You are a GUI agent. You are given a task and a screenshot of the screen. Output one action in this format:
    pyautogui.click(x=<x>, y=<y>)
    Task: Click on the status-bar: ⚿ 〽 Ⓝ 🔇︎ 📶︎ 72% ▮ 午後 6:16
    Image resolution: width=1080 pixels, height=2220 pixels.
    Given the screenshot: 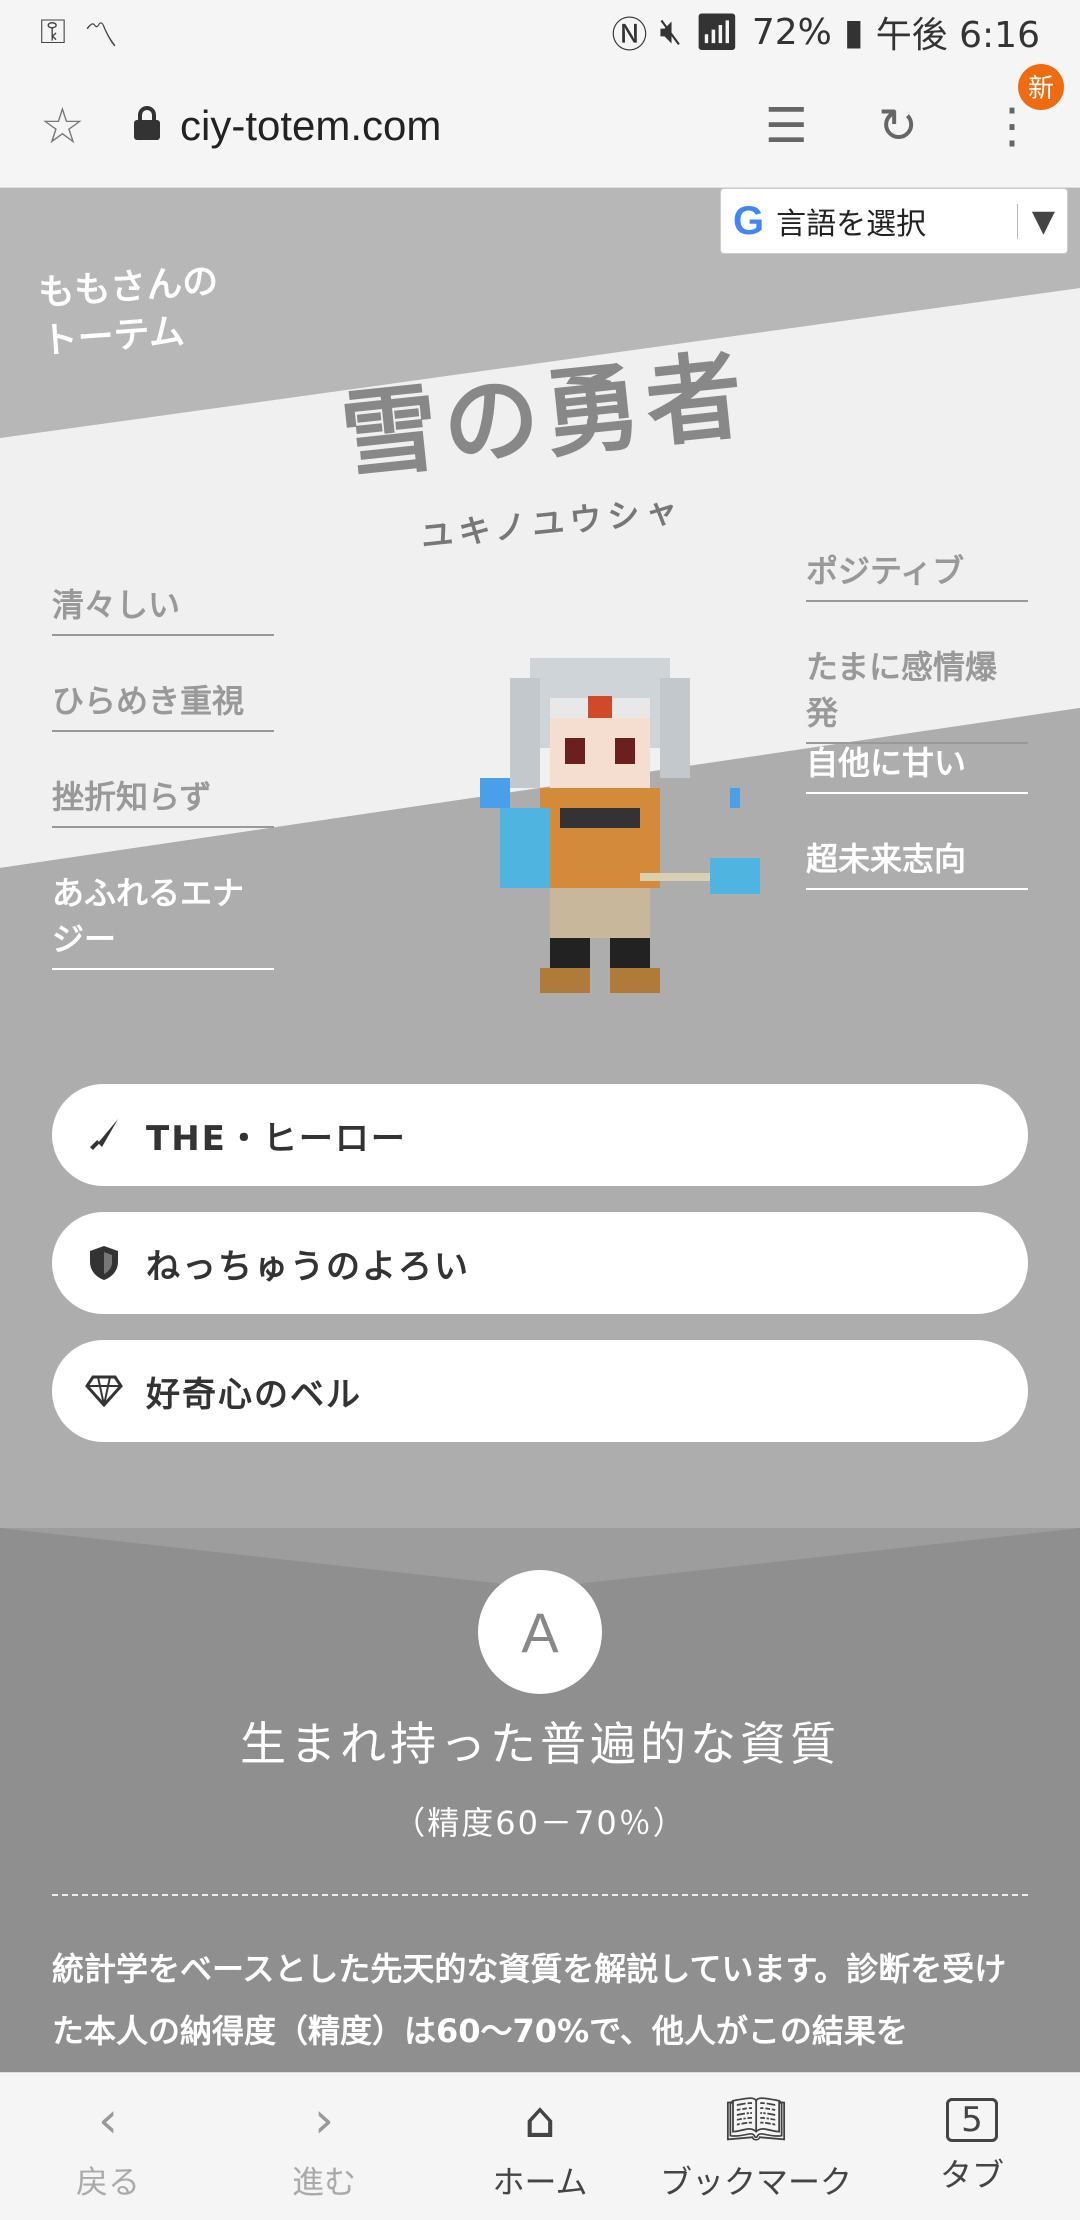 What is the action you would take?
    pyautogui.click(x=540, y=32)
    